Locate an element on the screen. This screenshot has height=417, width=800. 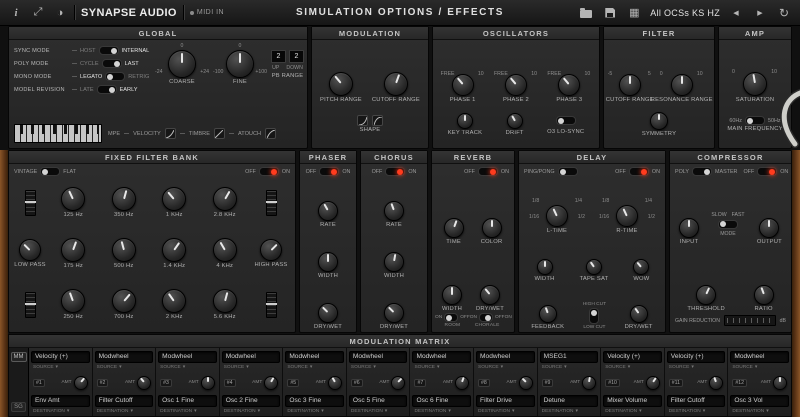
sync-mode-host: HOST is located at coordinates (88, 51).